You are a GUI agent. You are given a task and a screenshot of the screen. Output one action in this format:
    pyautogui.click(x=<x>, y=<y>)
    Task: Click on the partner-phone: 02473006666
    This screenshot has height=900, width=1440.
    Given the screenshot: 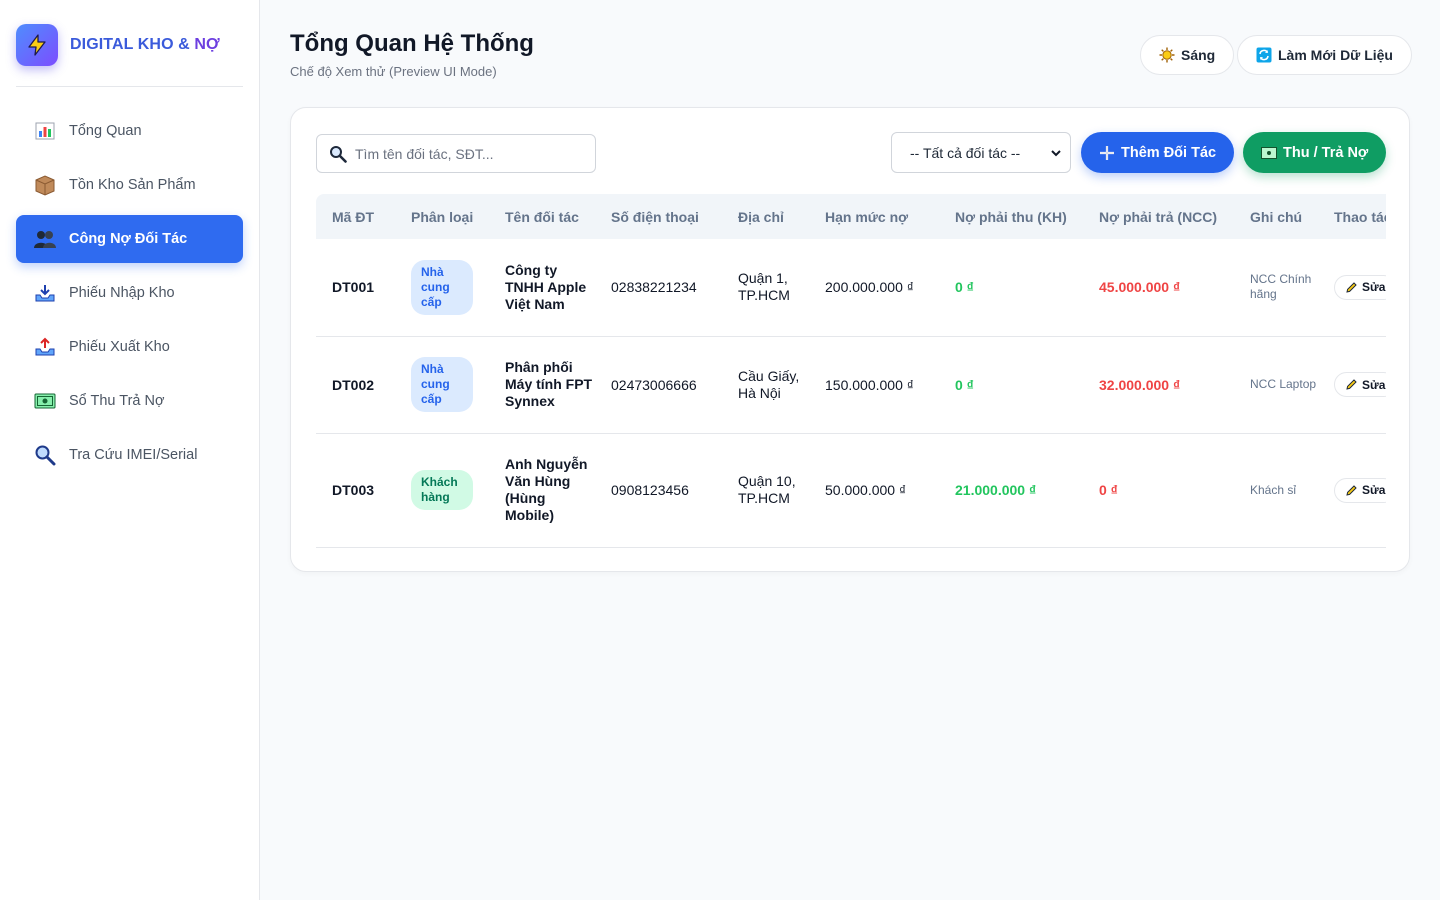 What is the action you would take?
    pyautogui.click(x=658, y=385)
    